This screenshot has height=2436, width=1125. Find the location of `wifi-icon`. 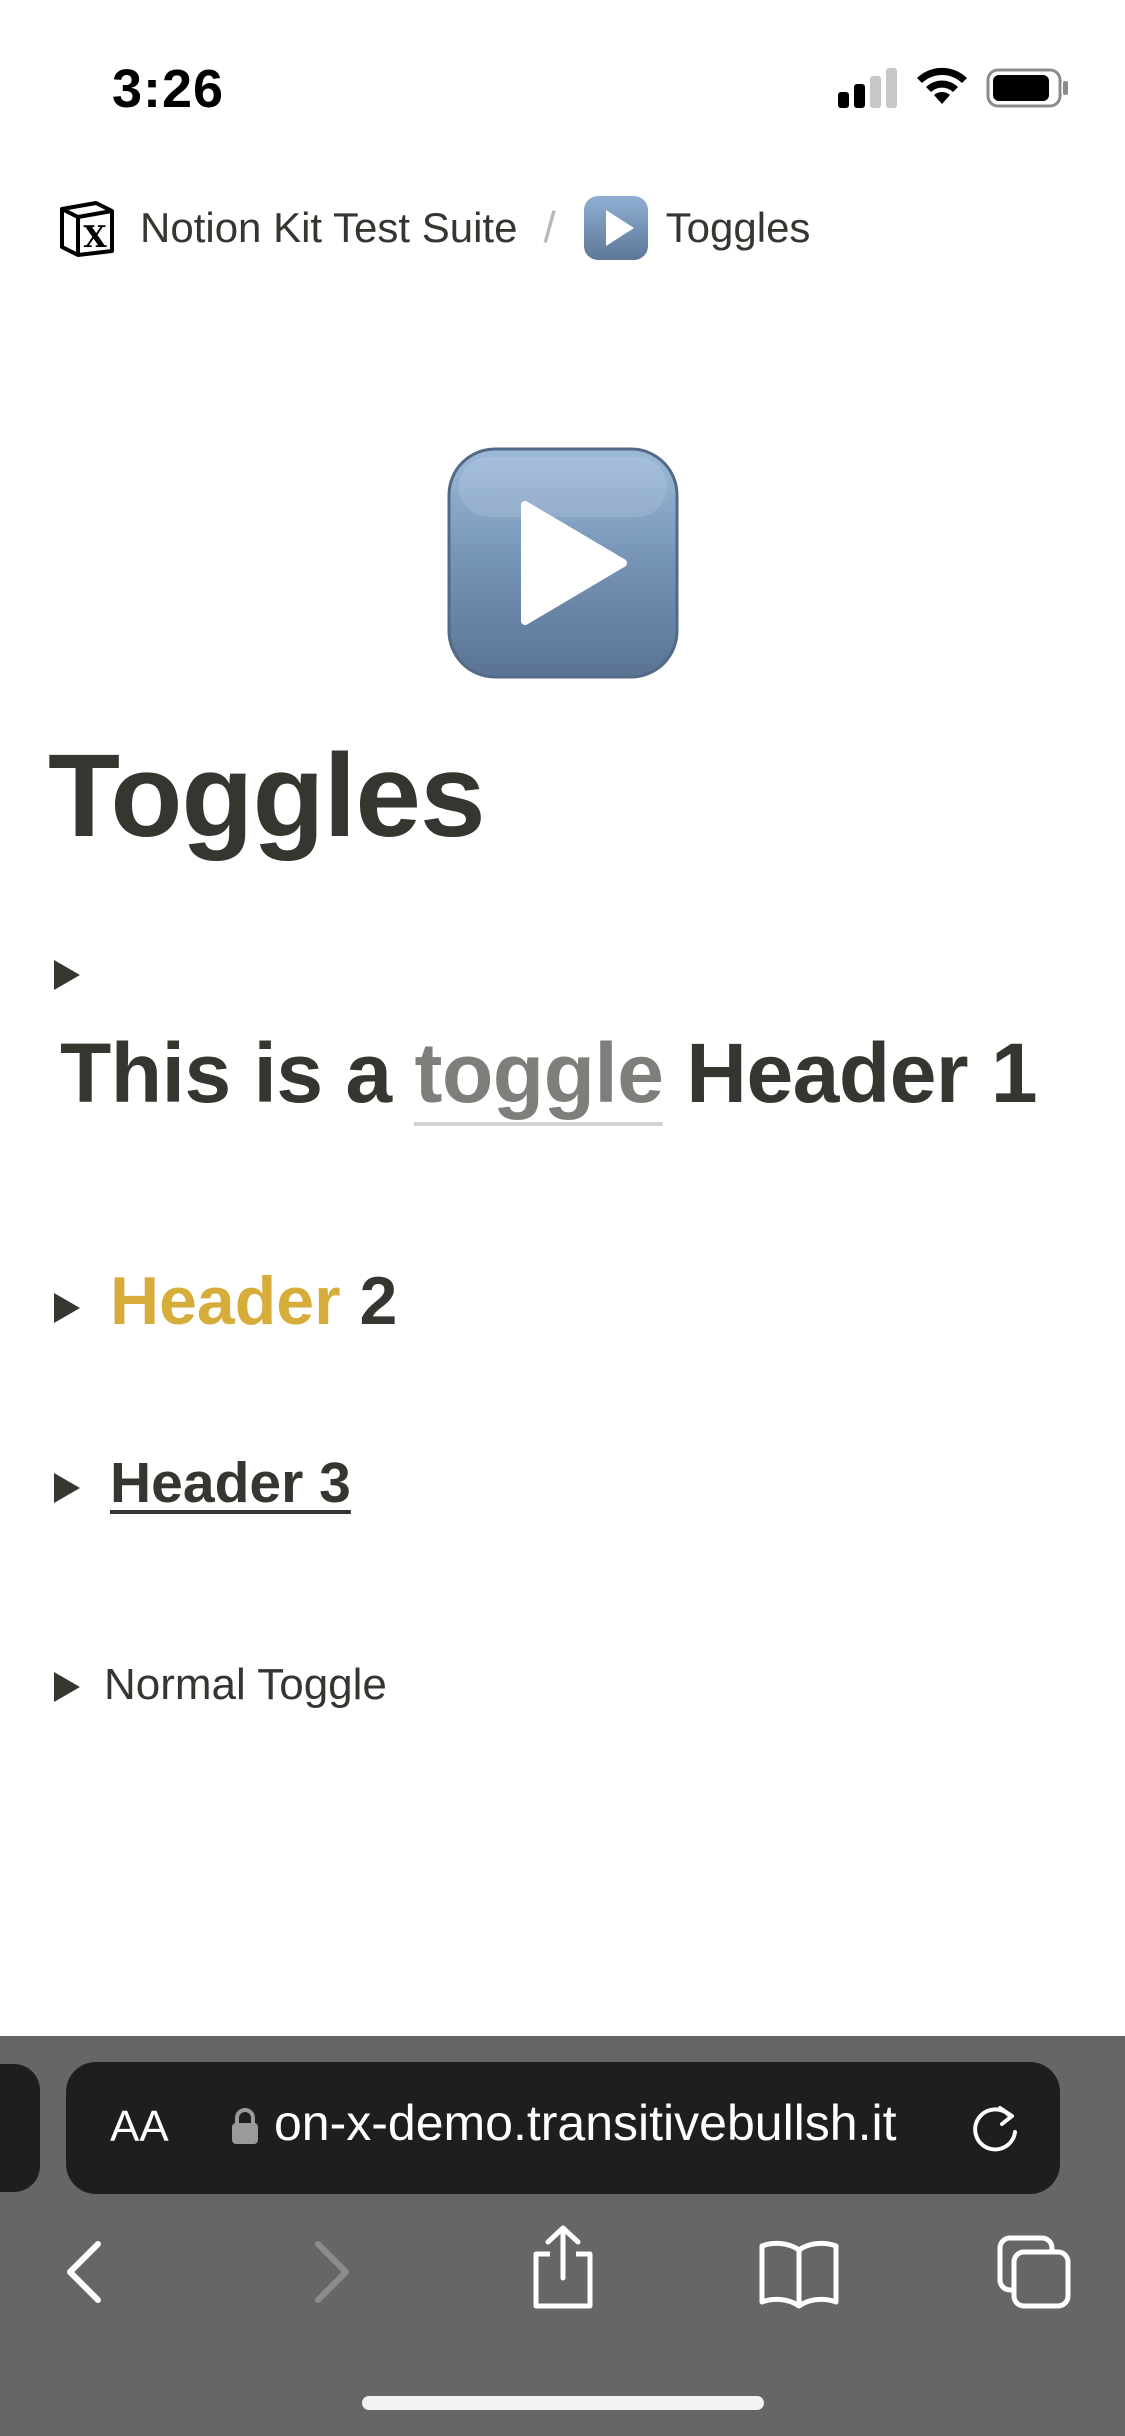

wifi-icon is located at coordinates (942, 85).